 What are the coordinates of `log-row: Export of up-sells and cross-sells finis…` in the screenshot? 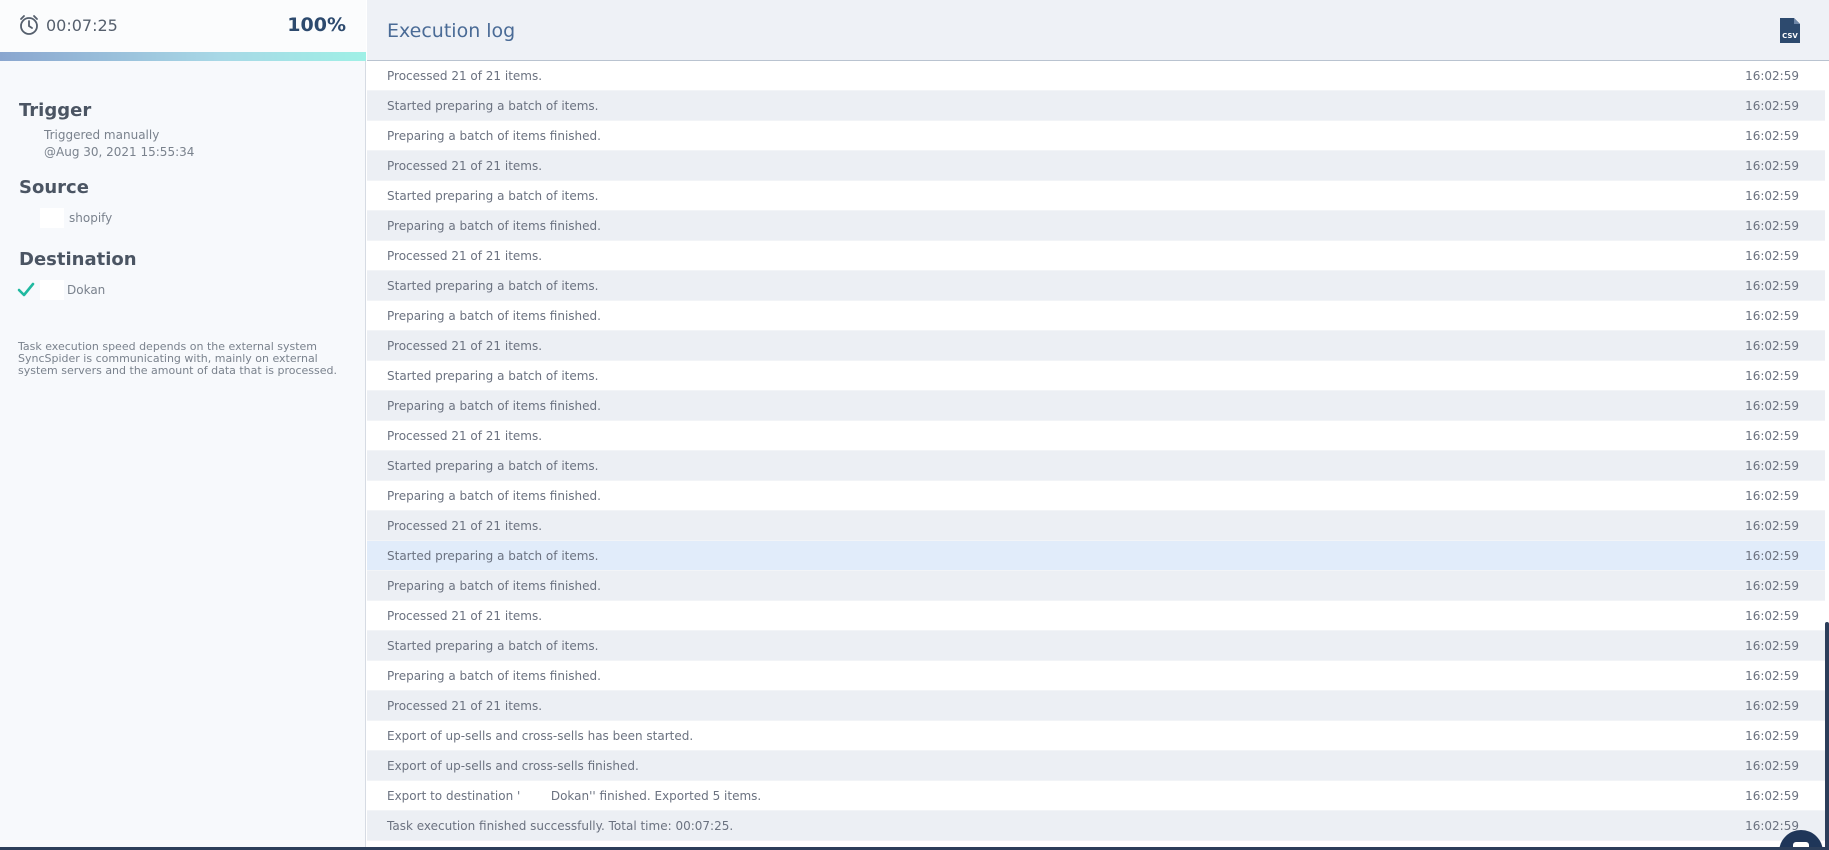 It's located at (1096, 766).